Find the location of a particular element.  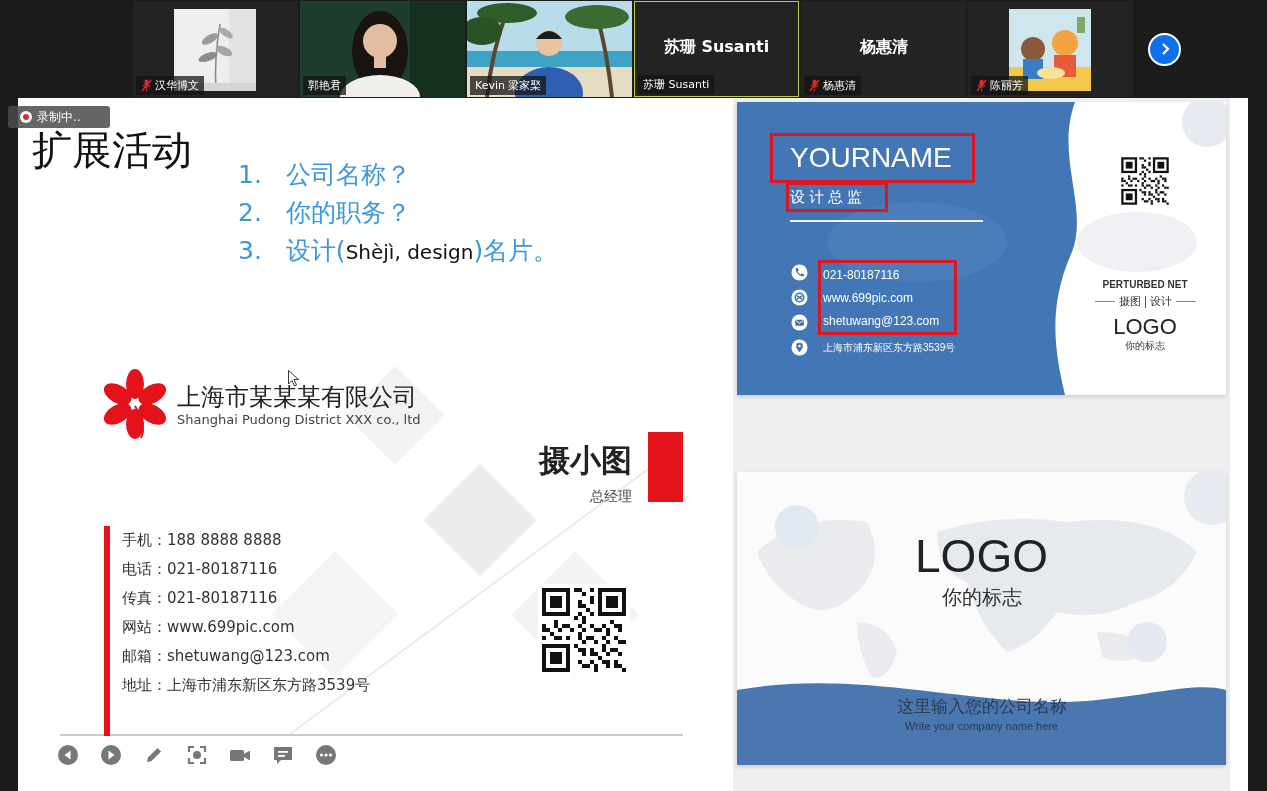

video-tile: 汉华博文 is located at coordinates (215, 49).